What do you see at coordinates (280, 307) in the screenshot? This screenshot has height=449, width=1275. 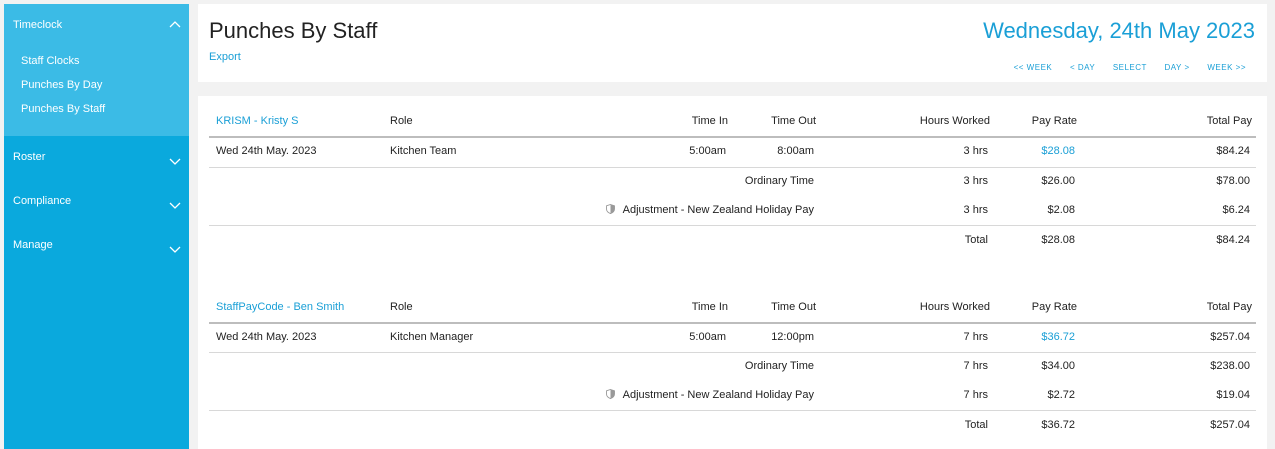 I see `staff-name-link: StaffPayCode - Ben Smith` at bounding box center [280, 307].